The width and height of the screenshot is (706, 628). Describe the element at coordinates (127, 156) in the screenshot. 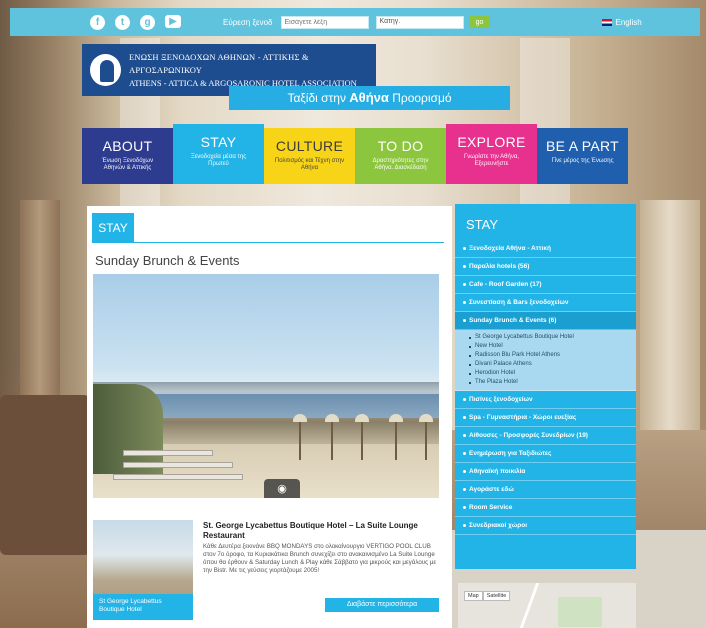

I see `menu-about: ABOUT Ένωση Ξενοδόχων Αθηνών & Αττικής` at that location.